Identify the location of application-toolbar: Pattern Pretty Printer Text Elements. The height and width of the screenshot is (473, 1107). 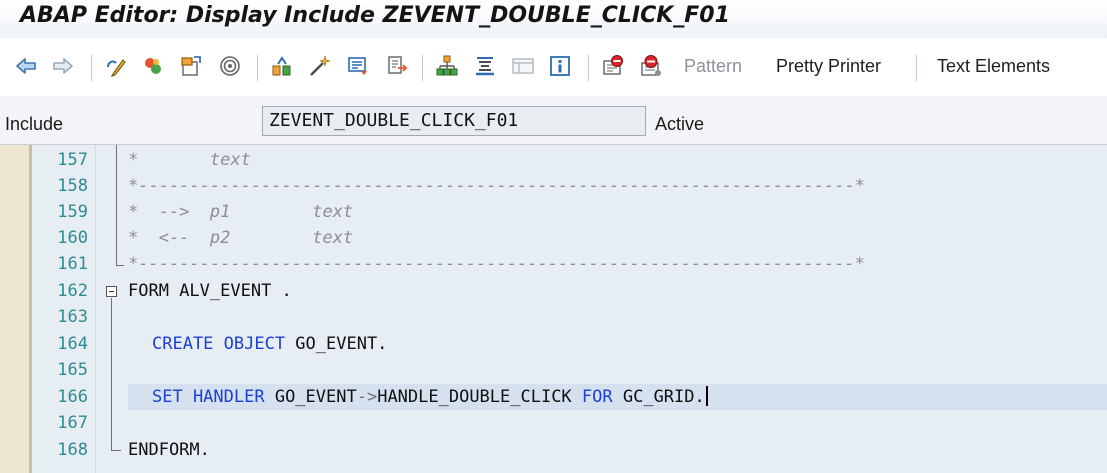
(553, 67).